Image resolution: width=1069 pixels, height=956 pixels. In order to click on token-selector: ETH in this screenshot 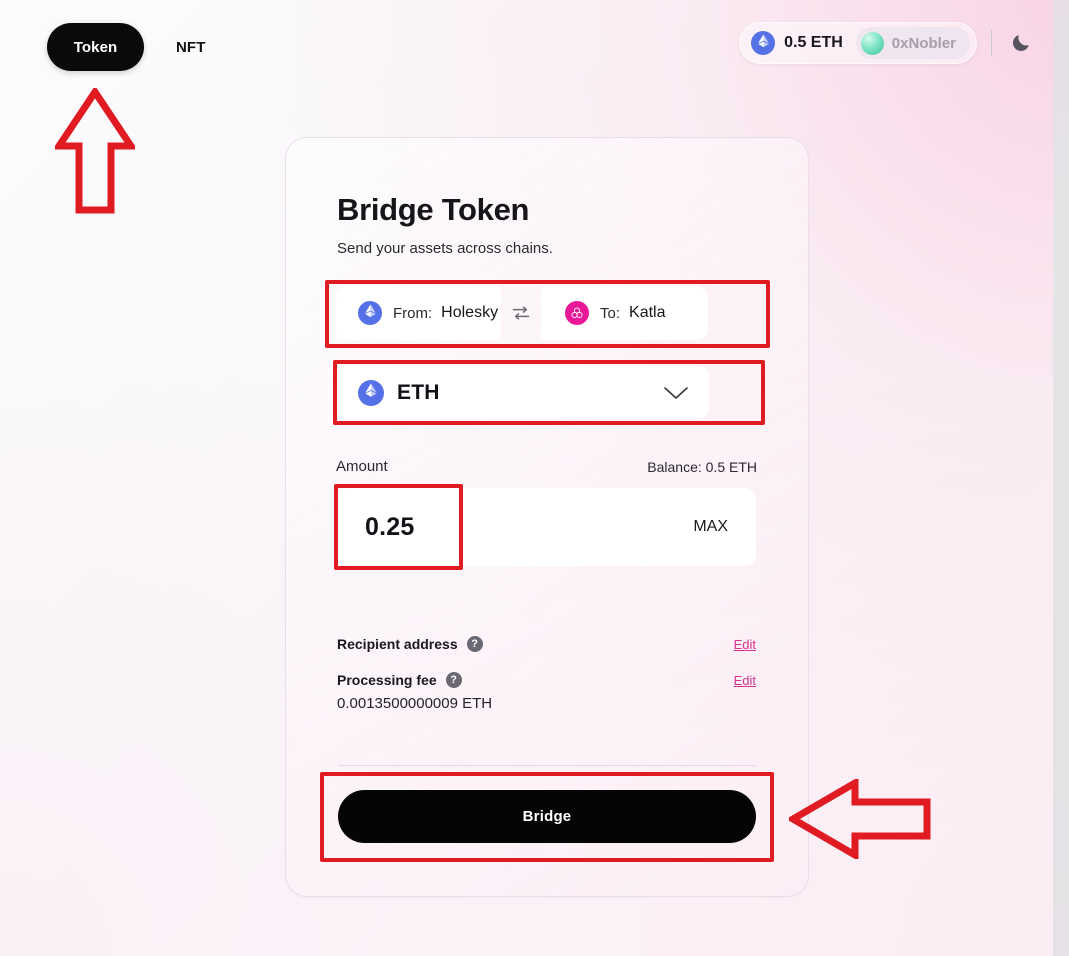, I will do `click(523, 392)`.